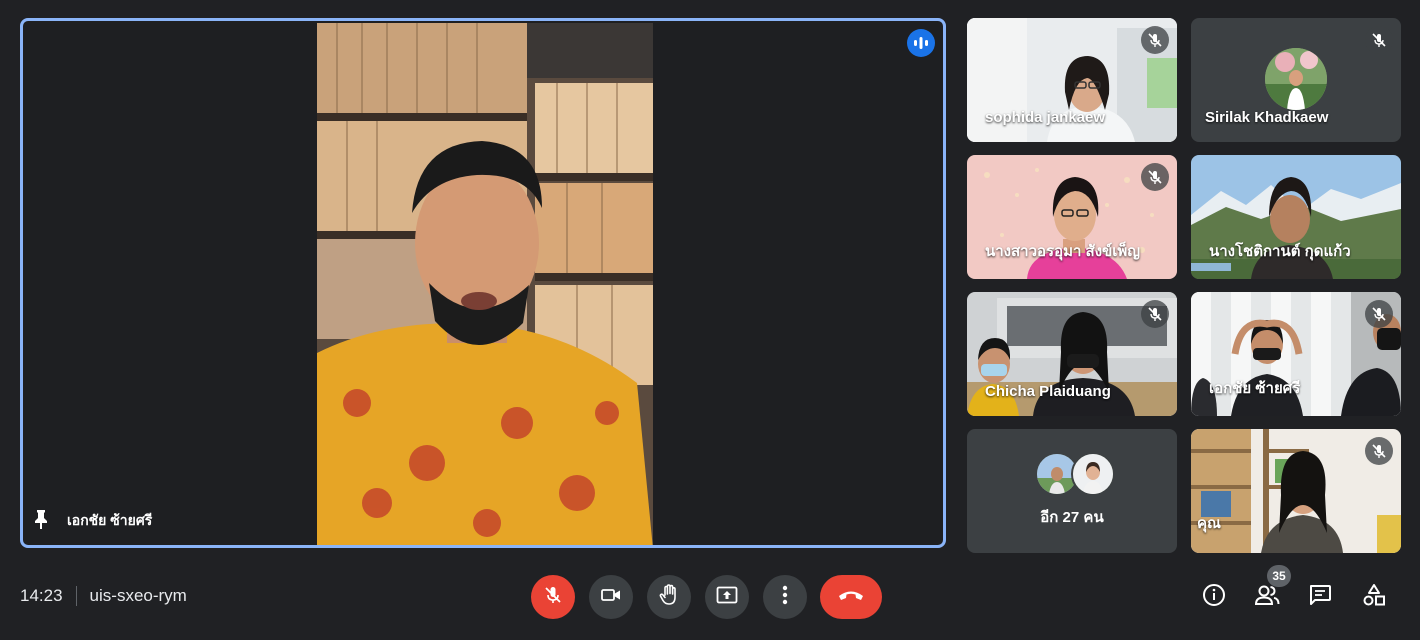 The width and height of the screenshot is (1420, 640). Describe the element at coordinates (1072, 354) in the screenshot. I see `participant-tile-chicha: Chicha Plaiduang` at that location.